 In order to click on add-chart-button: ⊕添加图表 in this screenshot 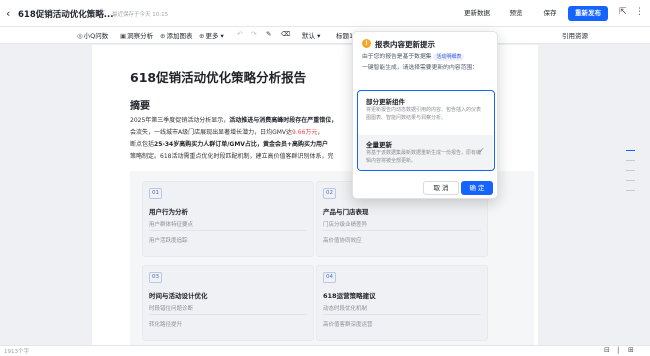, I will do `click(176, 35)`.